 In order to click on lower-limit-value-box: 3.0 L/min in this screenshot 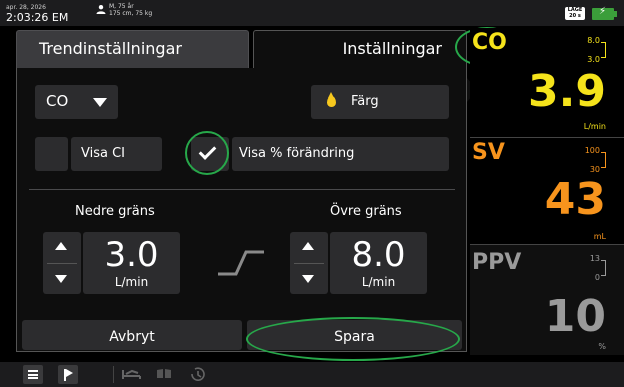, I will do `click(131, 263)`.